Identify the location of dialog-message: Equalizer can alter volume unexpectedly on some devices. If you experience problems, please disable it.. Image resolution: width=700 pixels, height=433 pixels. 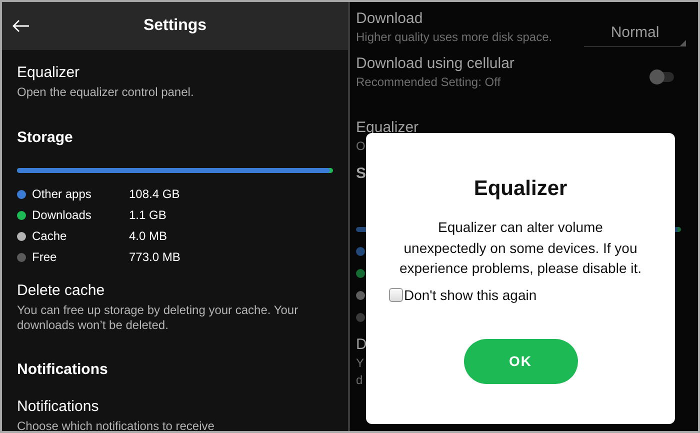
(520, 248).